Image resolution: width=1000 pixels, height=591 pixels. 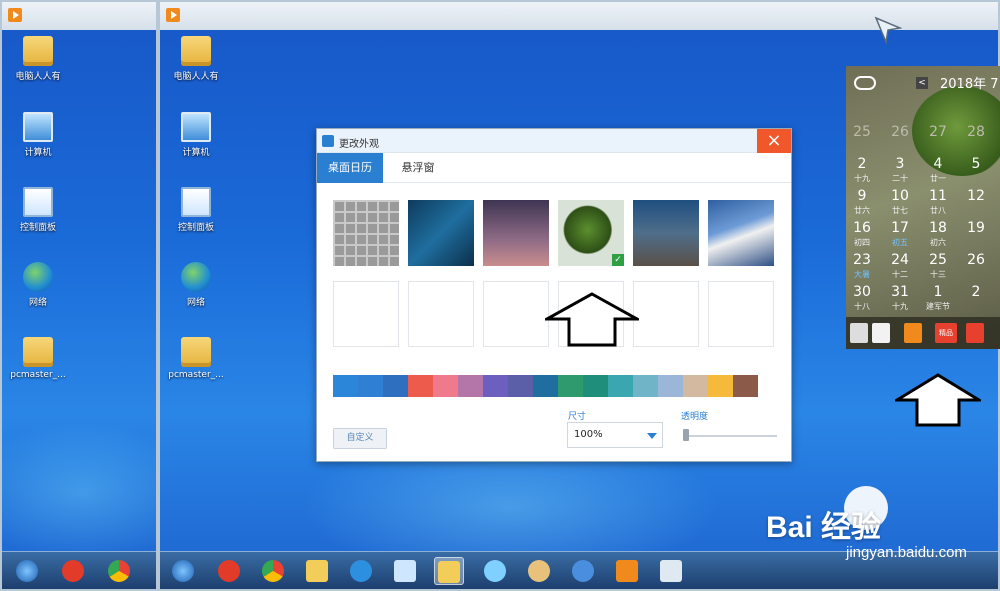 I want to click on toolbox-icon, so click(x=975, y=333).